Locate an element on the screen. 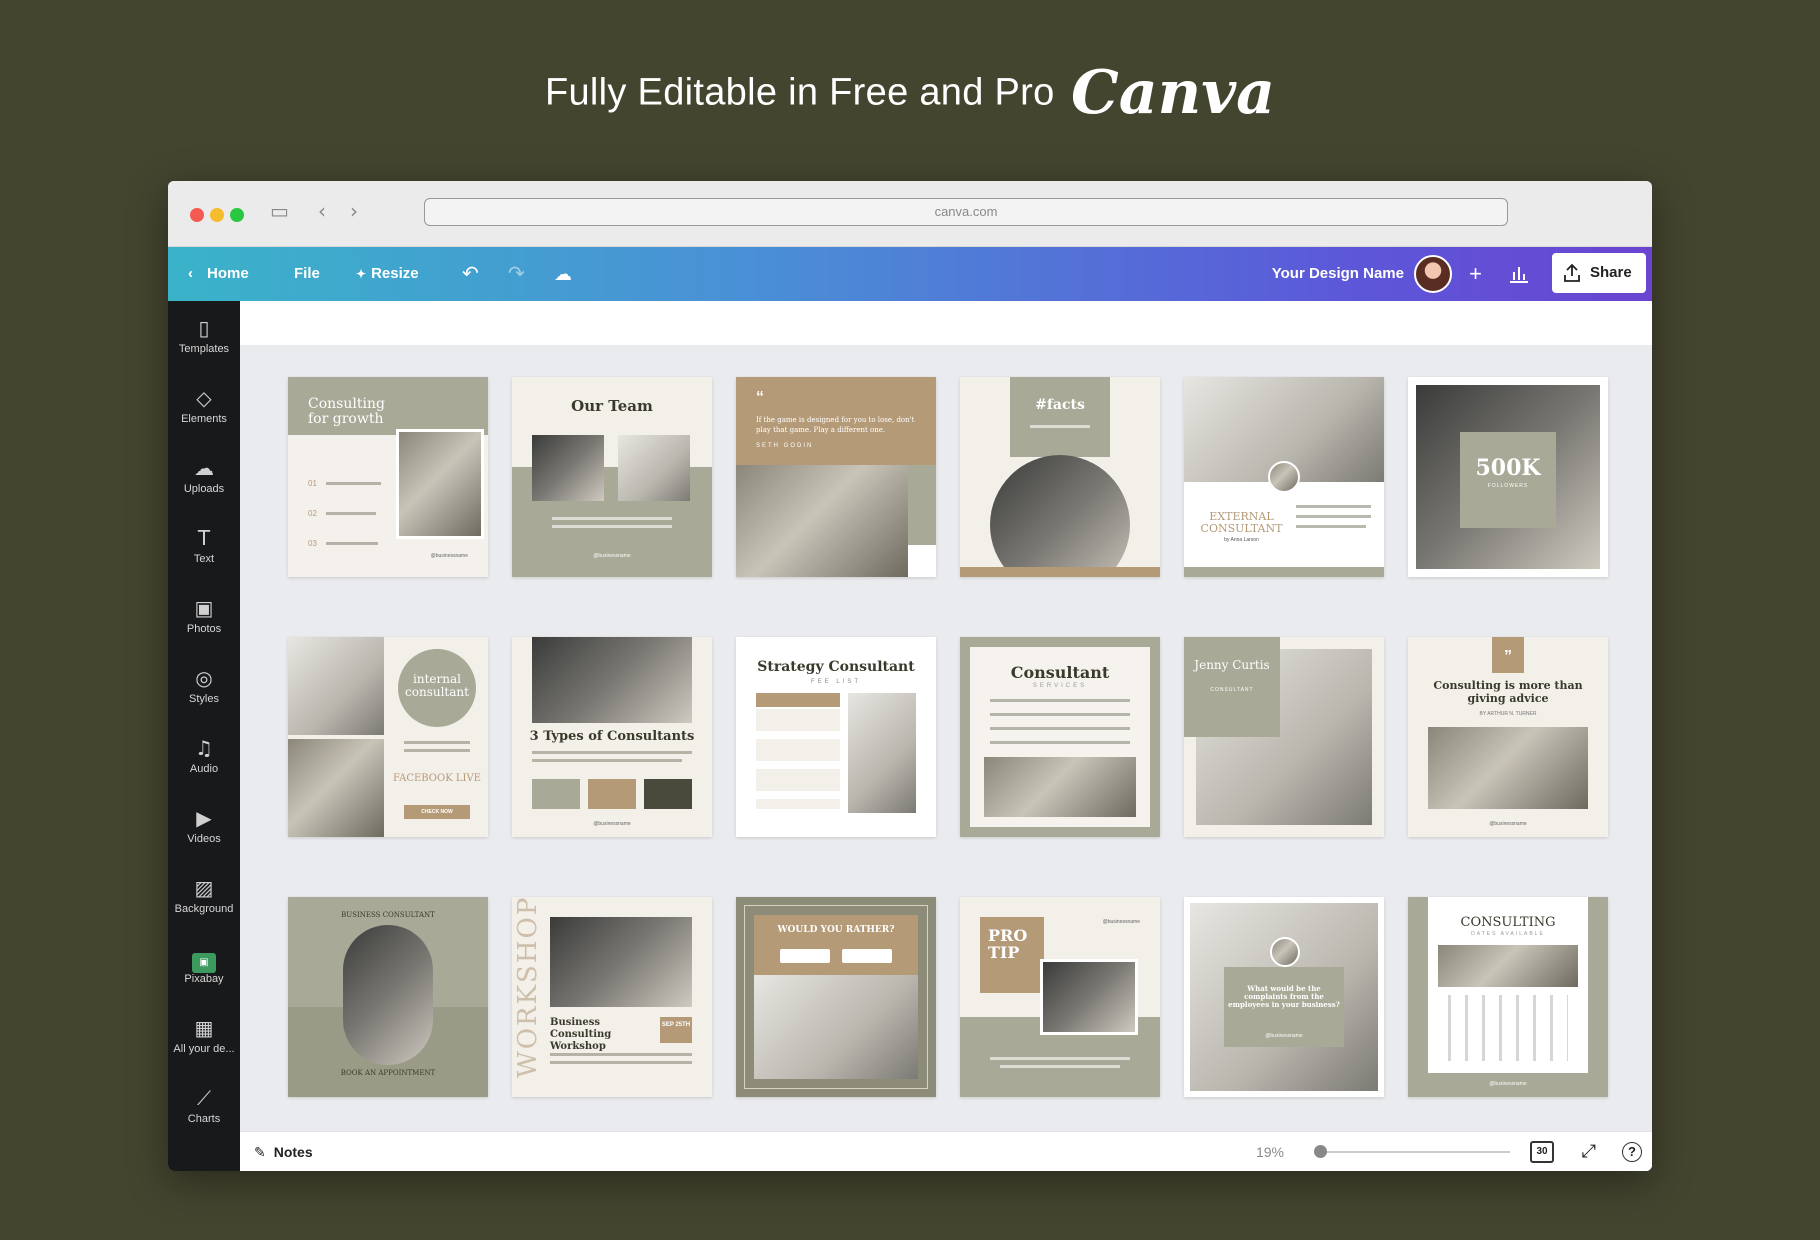 This screenshot has height=1240, width=1820. cloud-save-icon: ☁ is located at coordinates (563, 274).